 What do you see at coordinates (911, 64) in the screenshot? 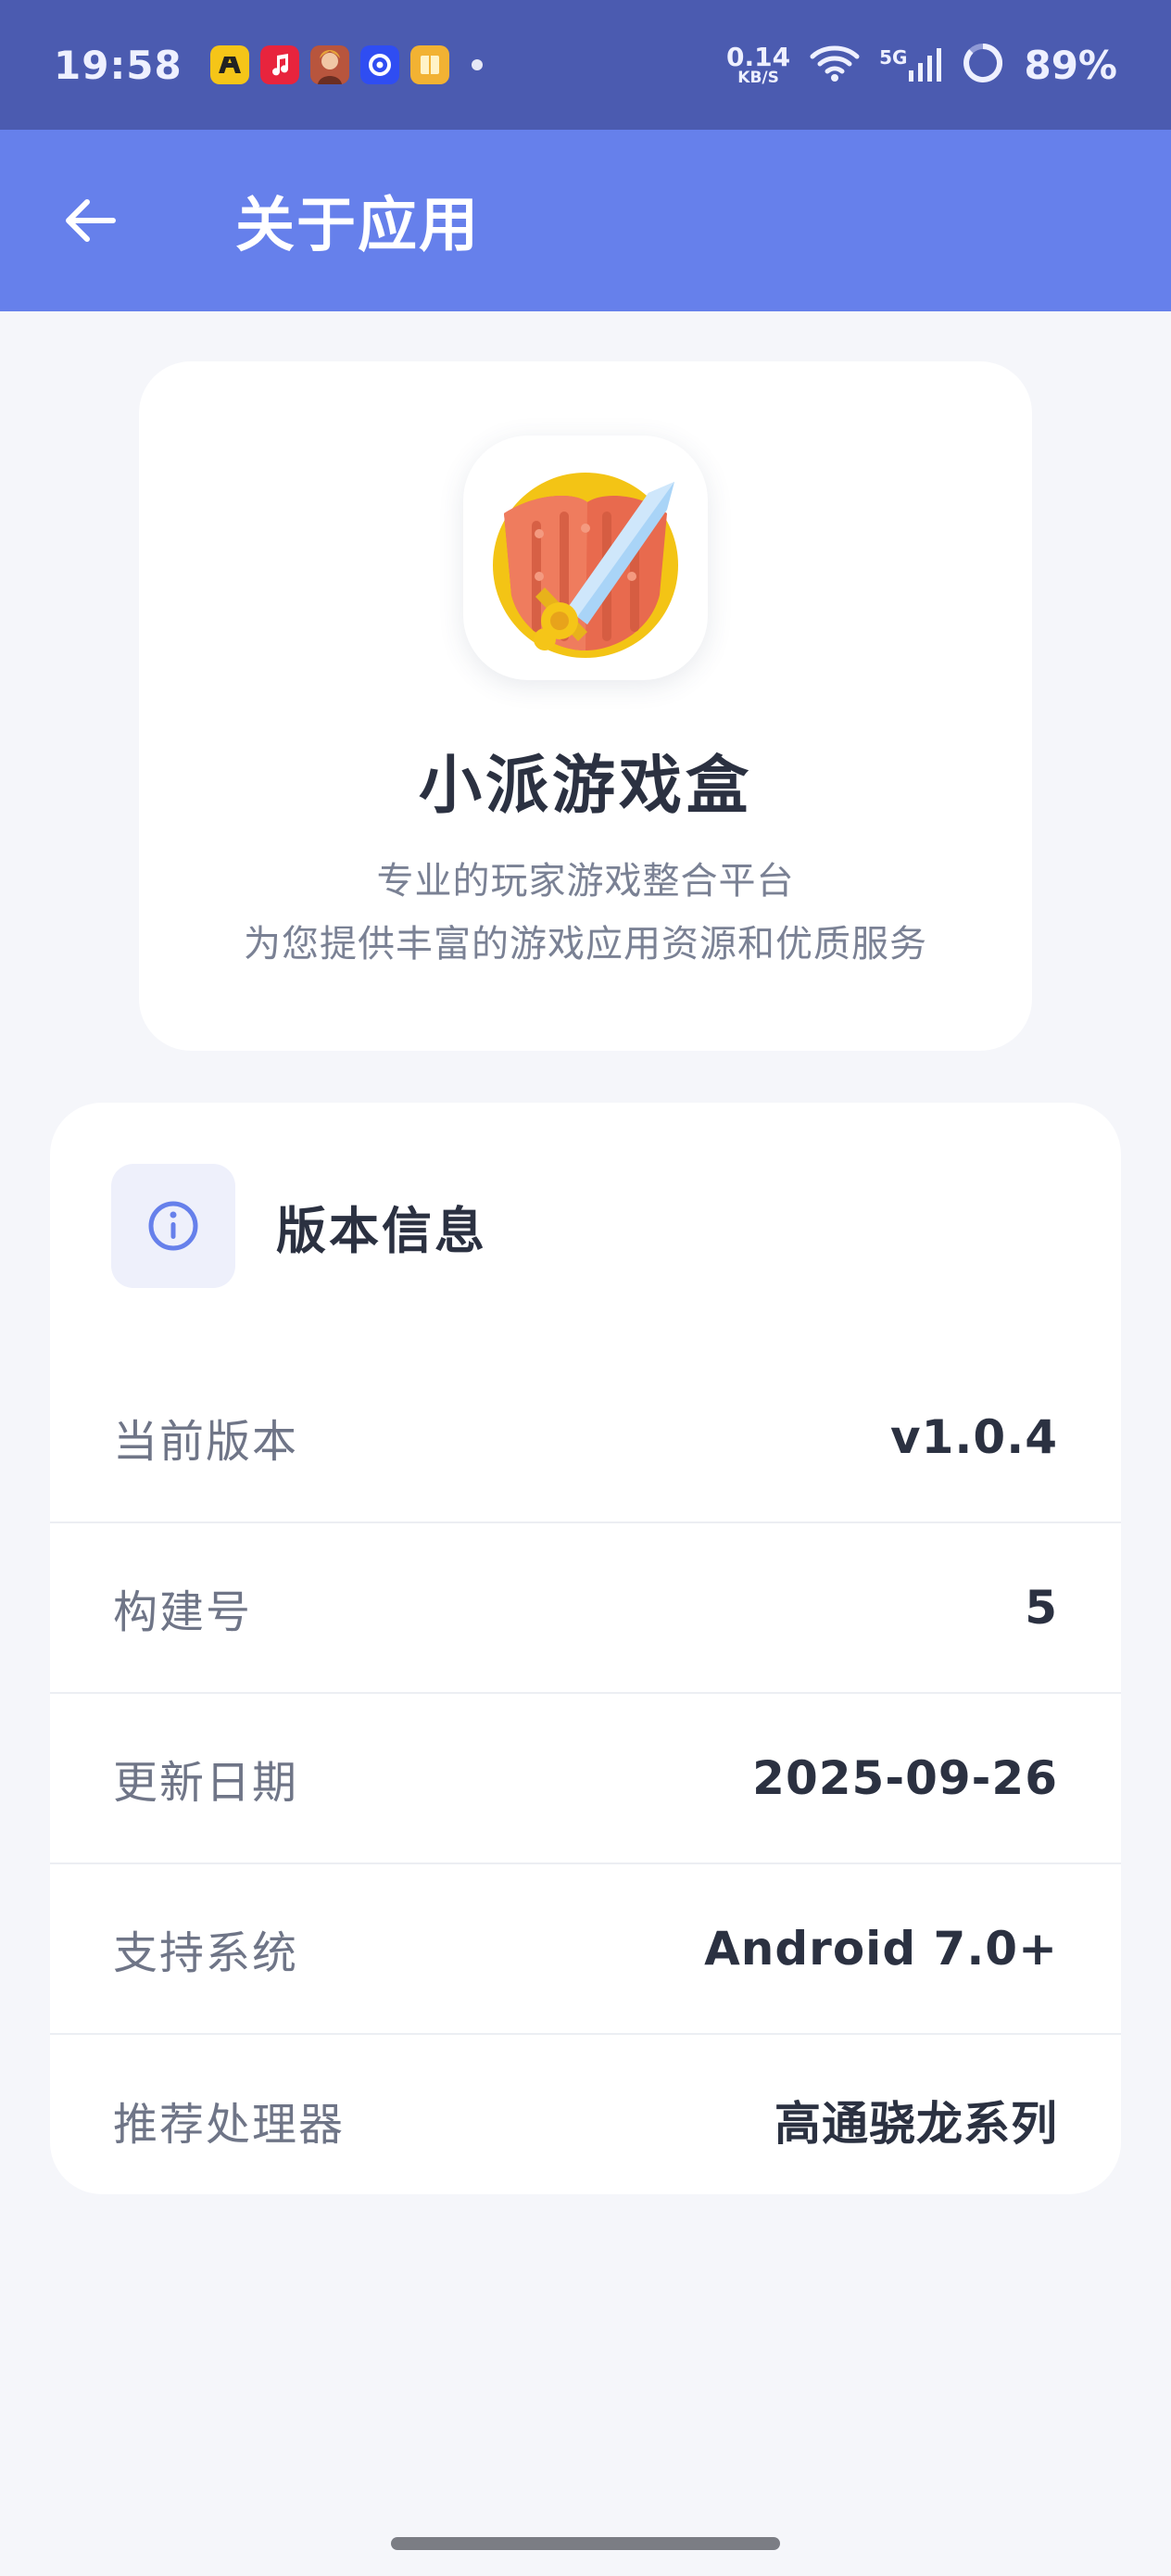
I see `cellular-signal-icon: 5G` at bounding box center [911, 64].